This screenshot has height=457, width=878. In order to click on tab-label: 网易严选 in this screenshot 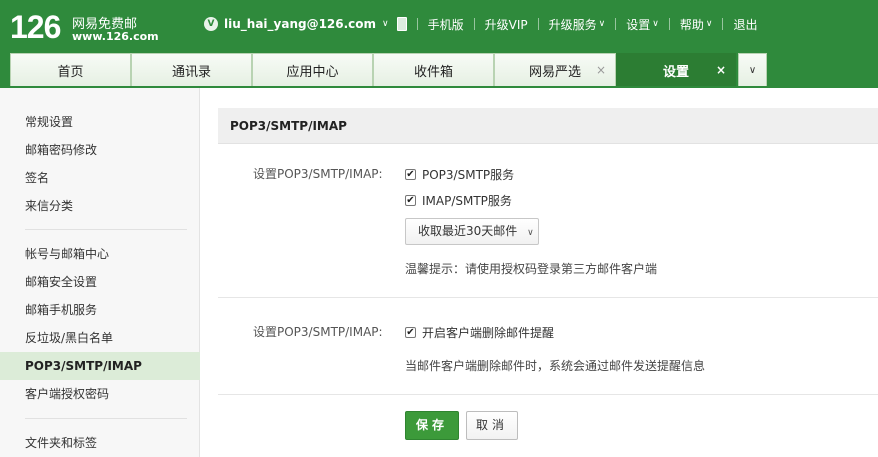, I will do `click(554, 72)`.